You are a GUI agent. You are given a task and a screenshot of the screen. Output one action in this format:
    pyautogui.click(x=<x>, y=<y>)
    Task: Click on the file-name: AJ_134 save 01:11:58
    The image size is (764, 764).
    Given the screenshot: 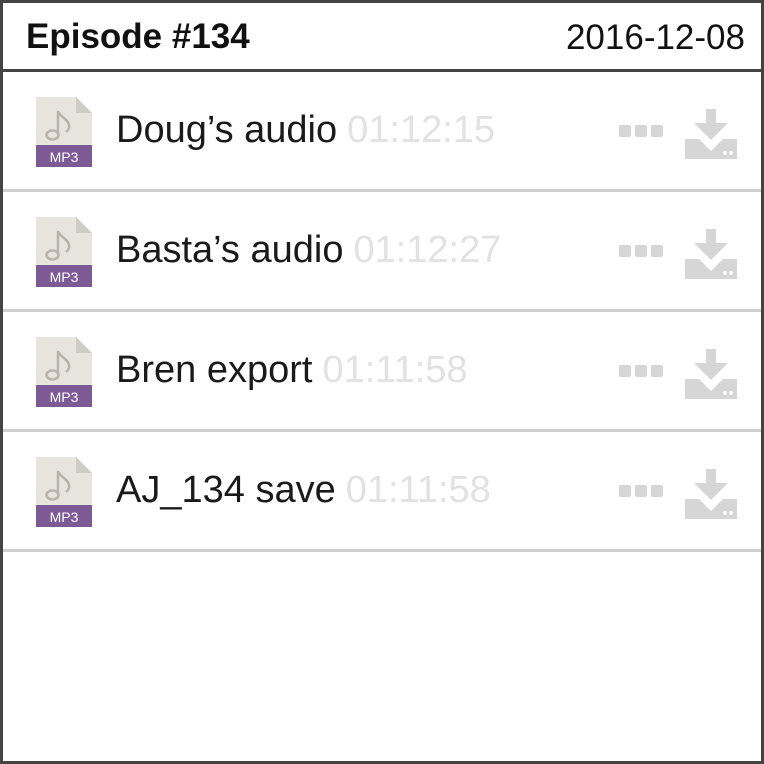 What is the action you would take?
    pyautogui.click(x=303, y=490)
    